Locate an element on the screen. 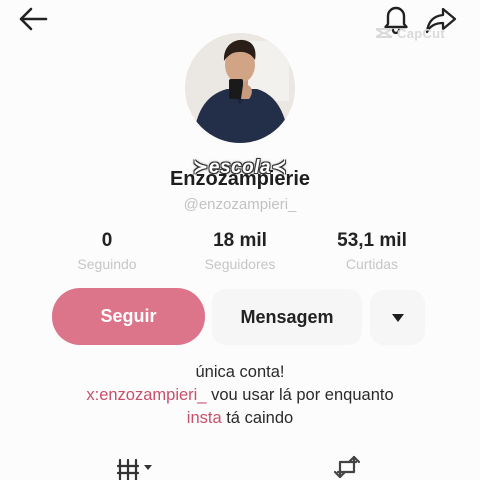 This screenshot has width=480, height=480. more-options-button is located at coordinates (397, 317).